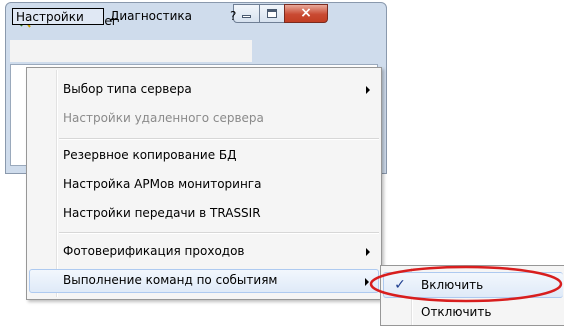 This screenshot has width=564, height=326. Describe the element at coordinates (131, 51) in the screenshot. I see `menu-bar` at that location.